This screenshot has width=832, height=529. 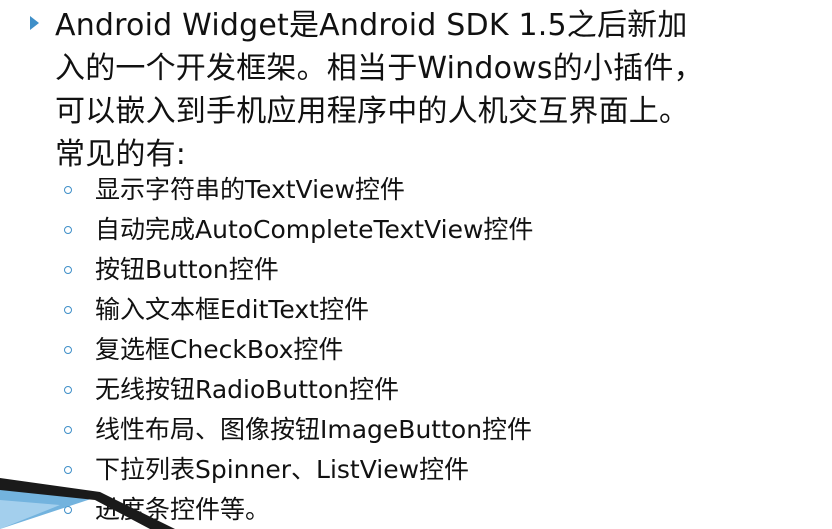 What do you see at coordinates (121, 154) in the screenshot?
I see `intro-line: 常见的有:` at bounding box center [121, 154].